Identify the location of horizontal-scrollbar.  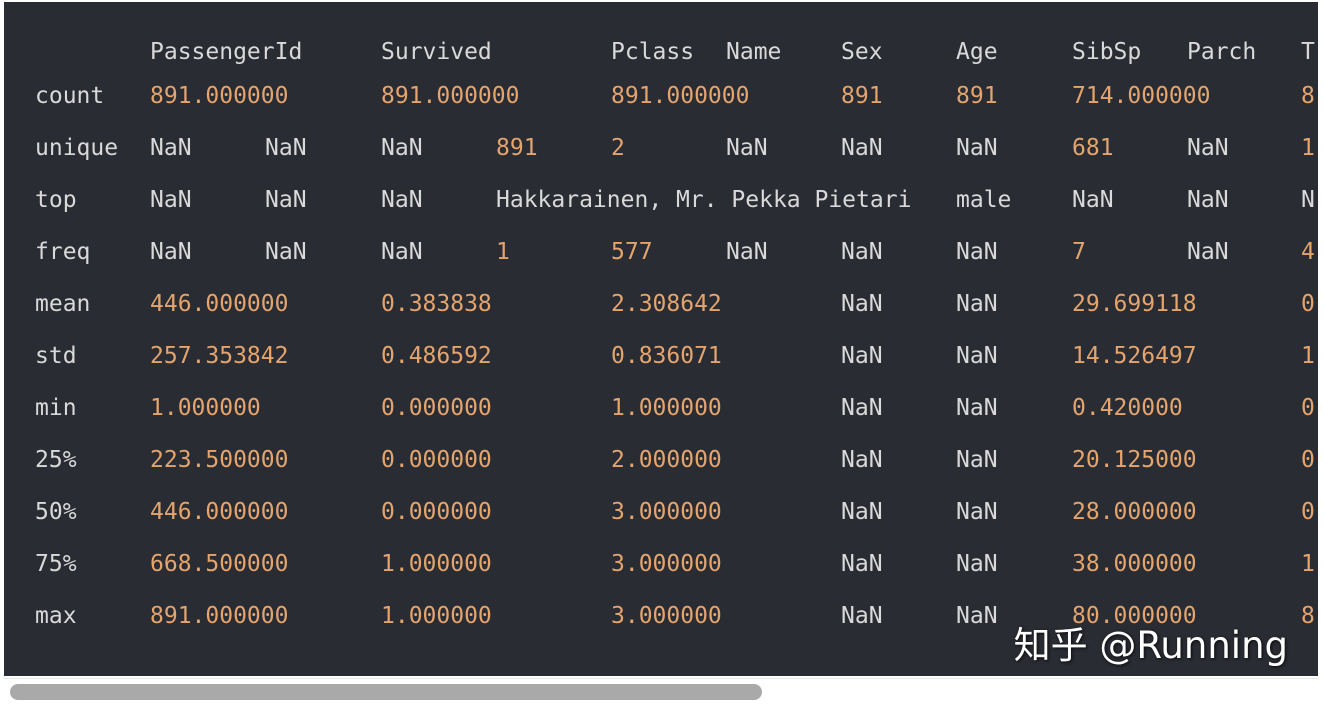
(661, 691).